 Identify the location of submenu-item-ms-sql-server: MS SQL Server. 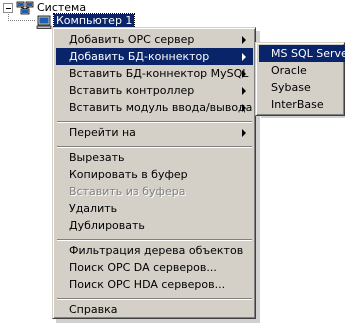
(302, 53).